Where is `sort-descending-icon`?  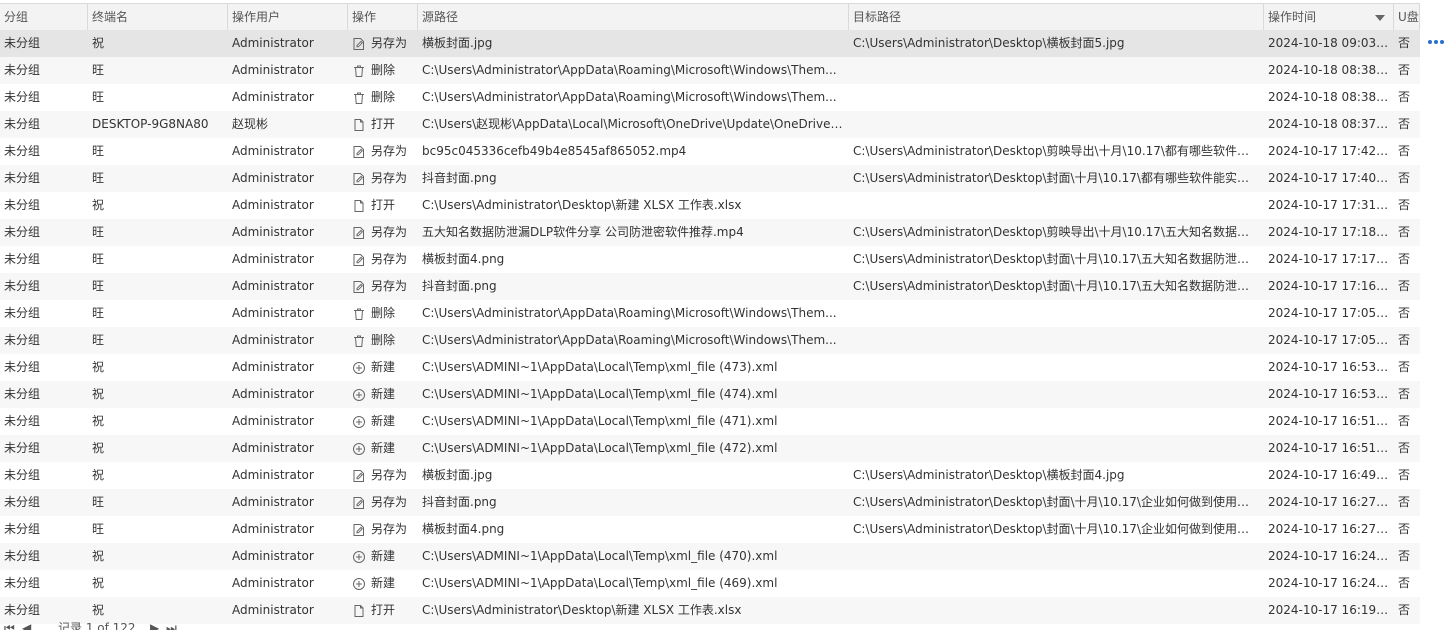
sort-descending-icon is located at coordinates (1380, 18).